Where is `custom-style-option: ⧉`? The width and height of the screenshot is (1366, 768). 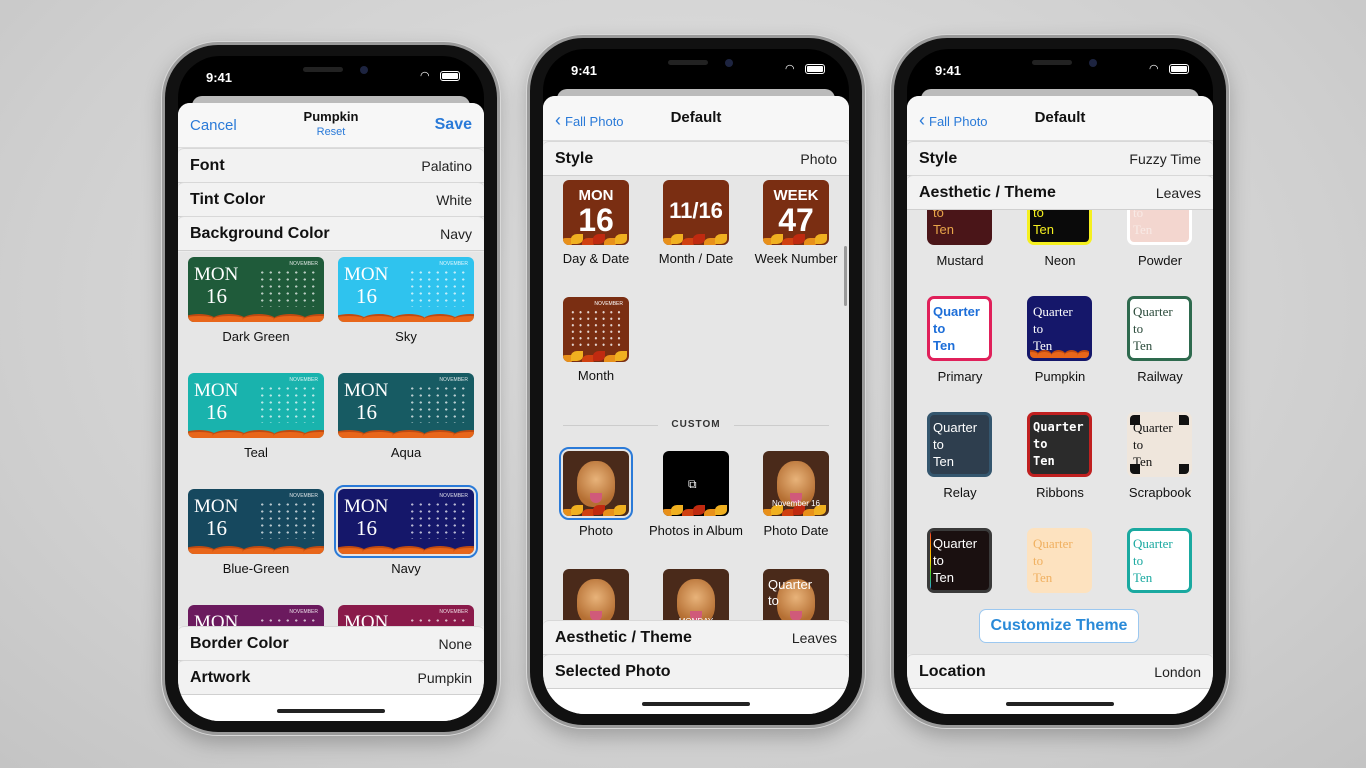 custom-style-option: ⧉ is located at coordinates (696, 483).